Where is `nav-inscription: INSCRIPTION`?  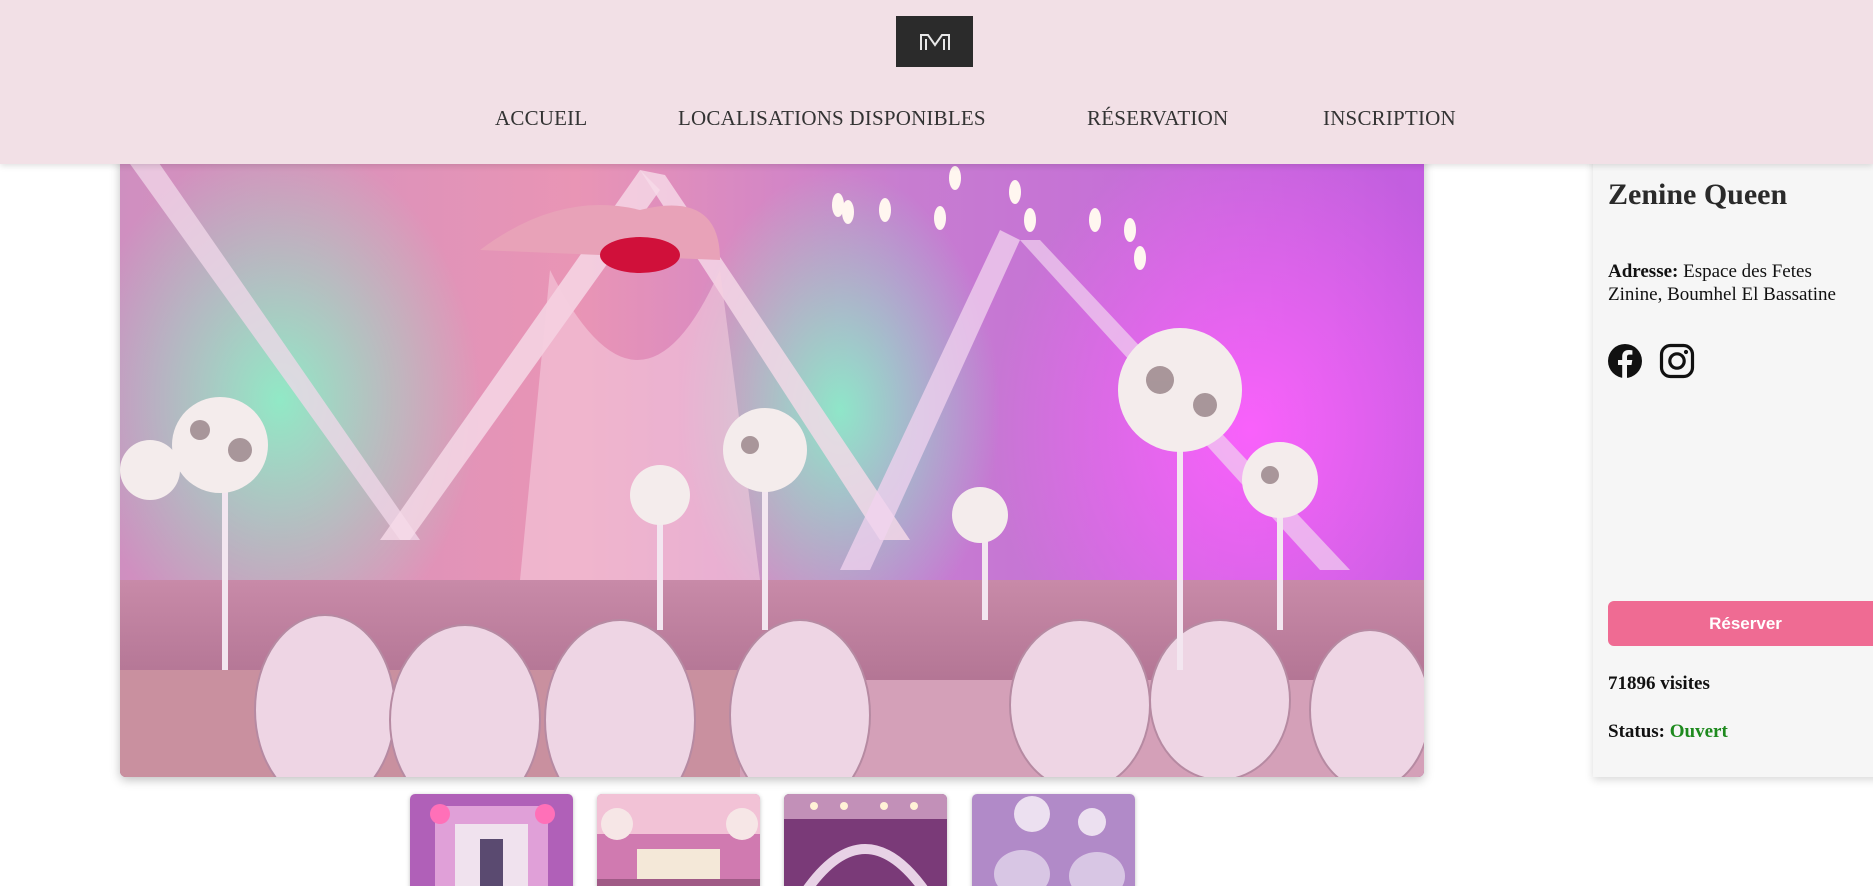
nav-inscription: INSCRIPTION is located at coordinates (1389, 118).